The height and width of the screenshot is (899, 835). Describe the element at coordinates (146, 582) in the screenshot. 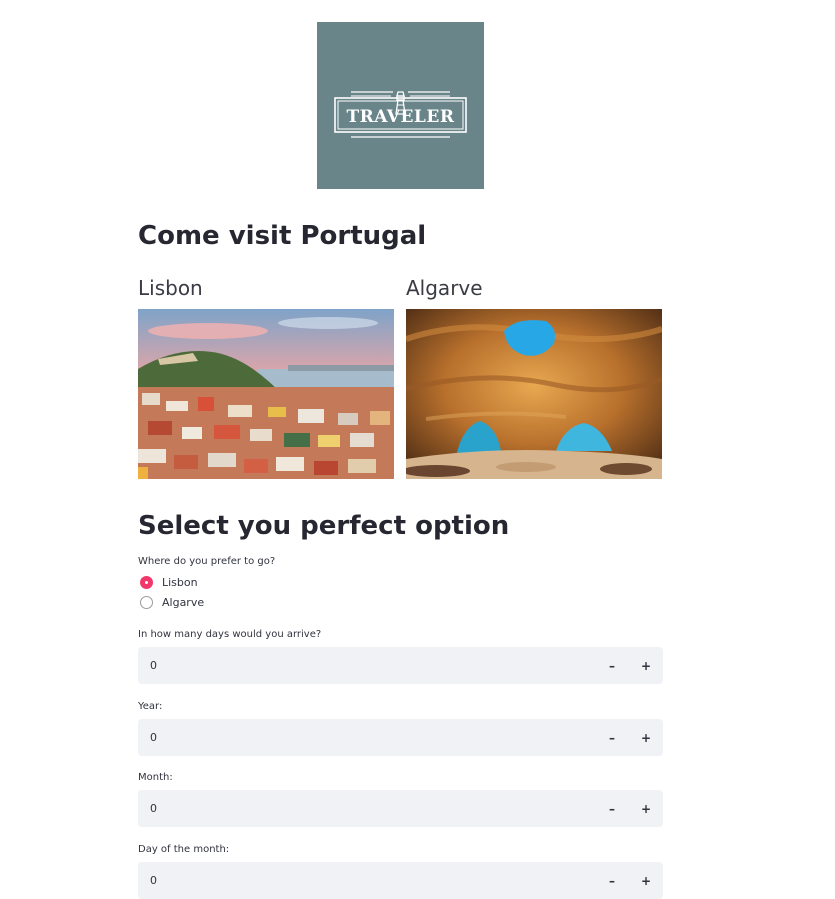

I see `radio-button-checked` at that location.